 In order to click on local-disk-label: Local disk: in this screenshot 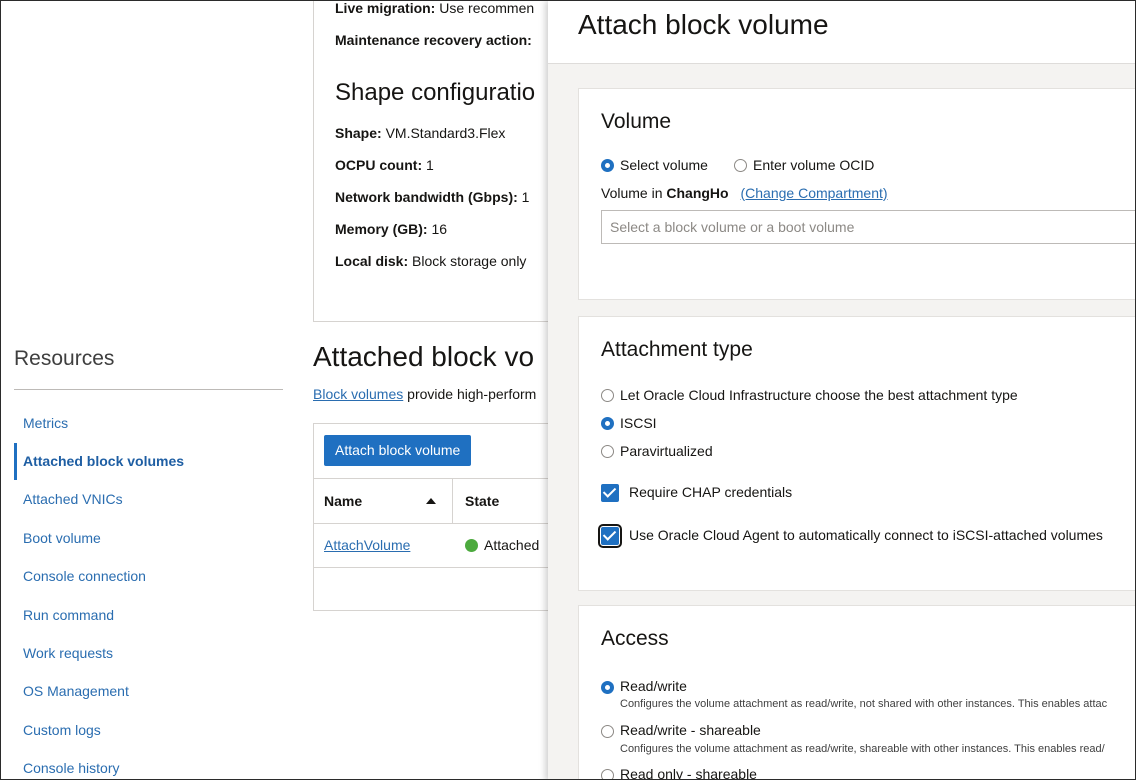, I will do `click(372, 261)`.